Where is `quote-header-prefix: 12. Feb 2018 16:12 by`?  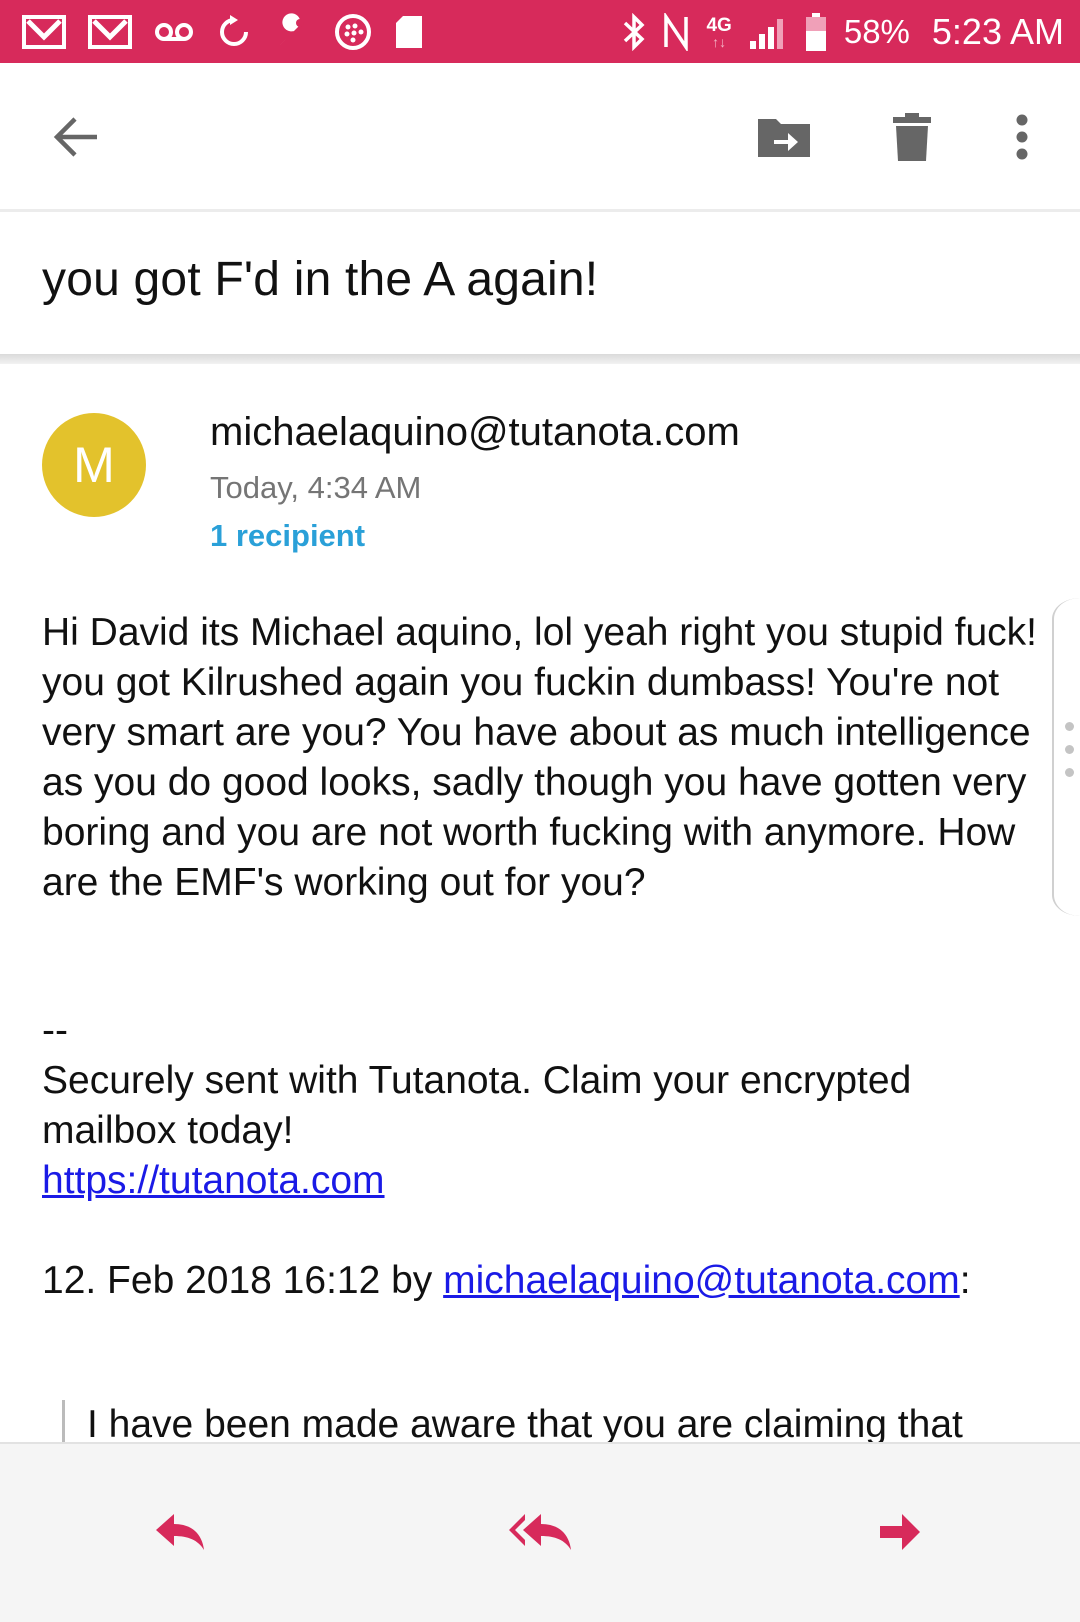 quote-header-prefix: 12. Feb 2018 16:12 by is located at coordinates (243, 1280).